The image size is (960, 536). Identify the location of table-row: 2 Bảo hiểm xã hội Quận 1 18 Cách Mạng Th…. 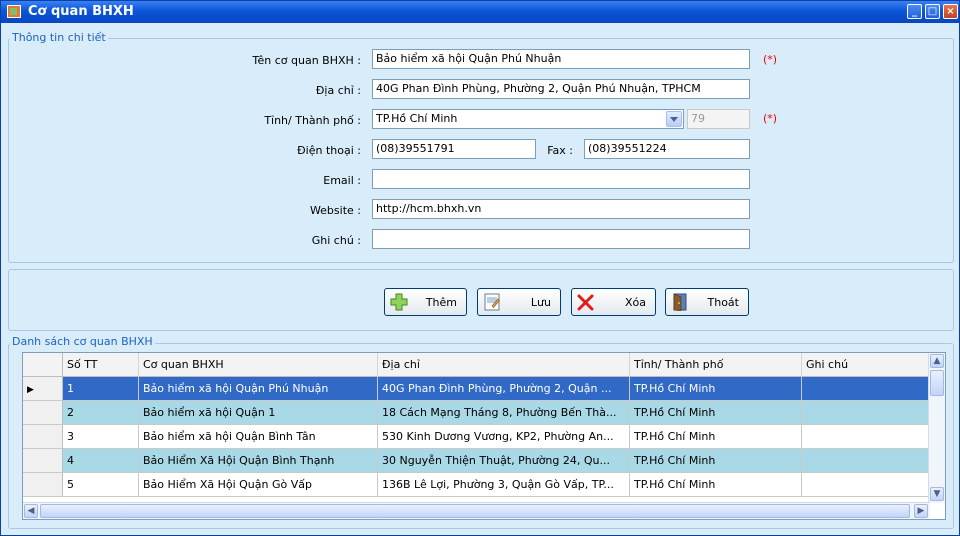
(481, 413).